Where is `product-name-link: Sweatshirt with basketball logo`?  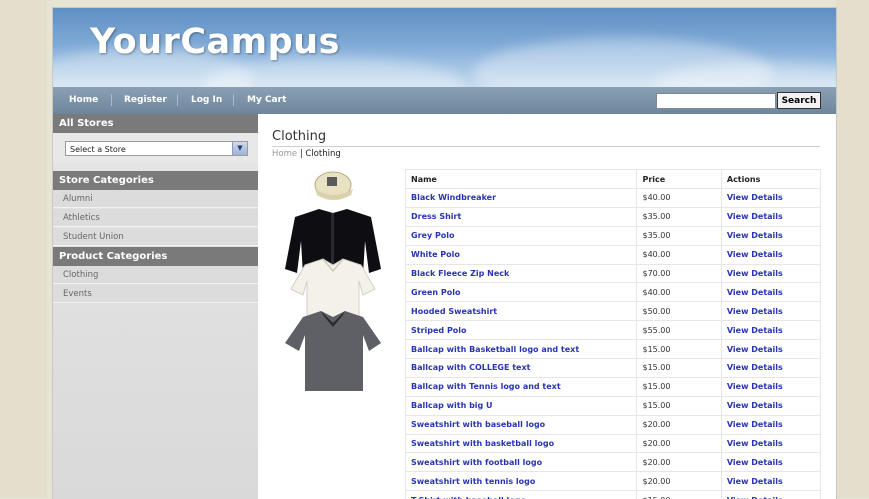
product-name-link: Sweatshirt with basketball logo is located at coordinates (521, 443).